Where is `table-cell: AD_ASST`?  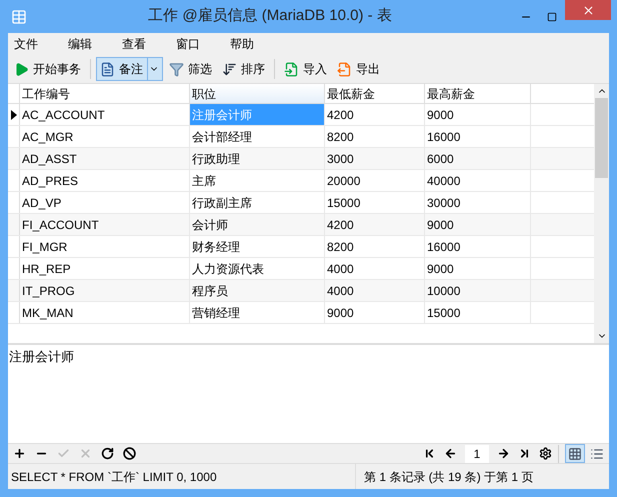 table-cell: AD_ASST is located at coordinates (105, 158).